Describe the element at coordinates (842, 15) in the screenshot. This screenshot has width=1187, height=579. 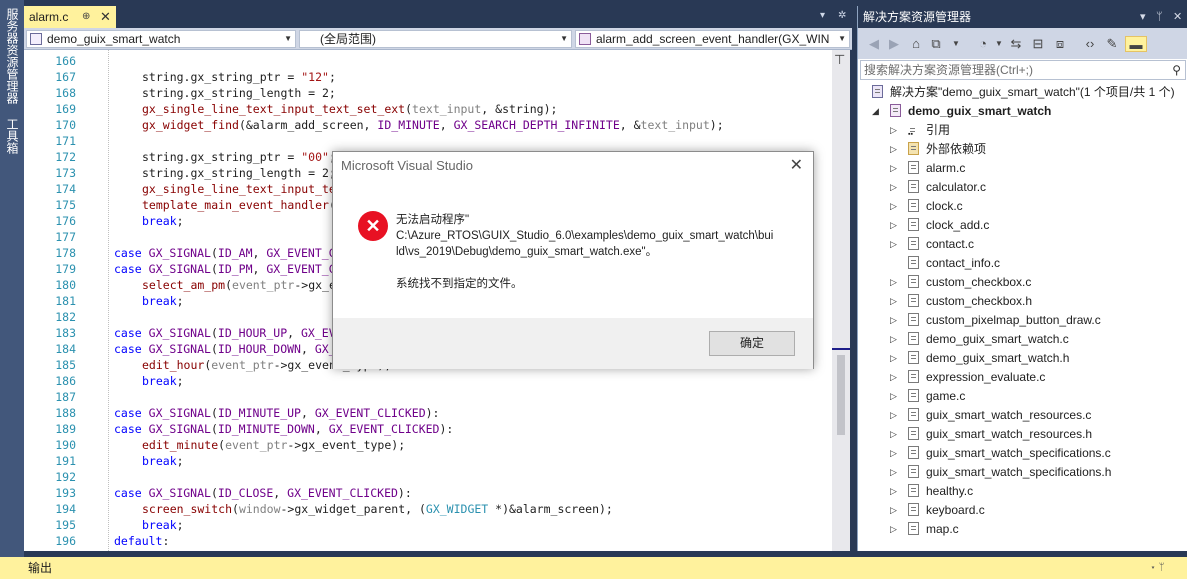
I see `settings-gear-icon: ✲` at that location.